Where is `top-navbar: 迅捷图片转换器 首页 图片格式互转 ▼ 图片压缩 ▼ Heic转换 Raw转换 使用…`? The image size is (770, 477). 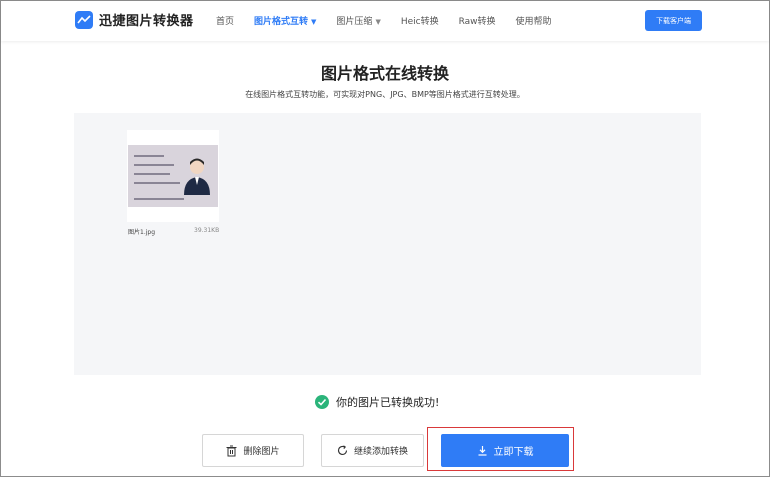
top-navbar: 迅捷图片转换器 首页 图片格式互转 ▼ 图片压缩 ▼ Heic转换 Raw转换 使用… is located at coordinates (385, 21).